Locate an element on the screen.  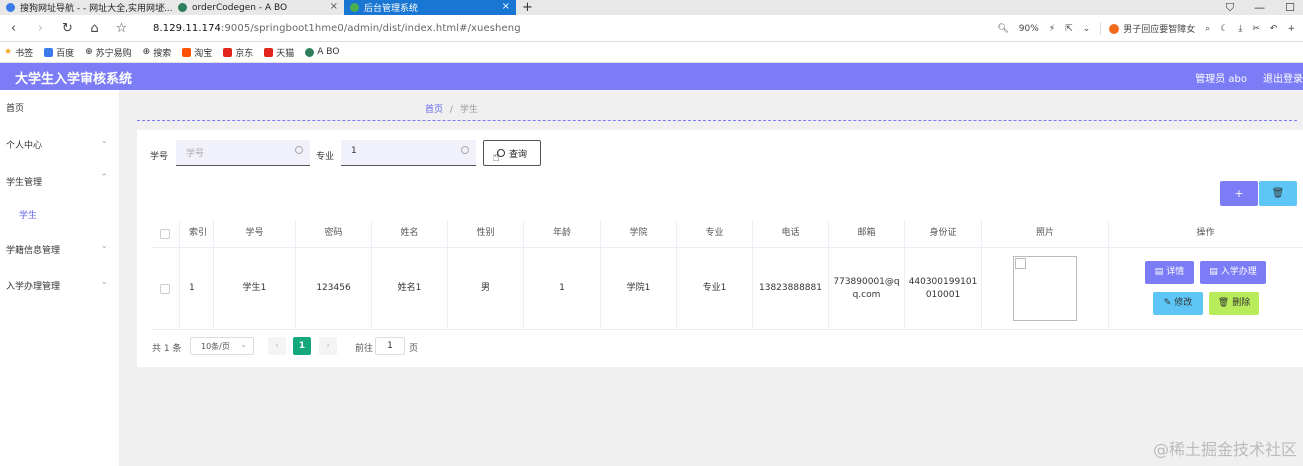
baidu-icon is located at coordinates (49, 52).